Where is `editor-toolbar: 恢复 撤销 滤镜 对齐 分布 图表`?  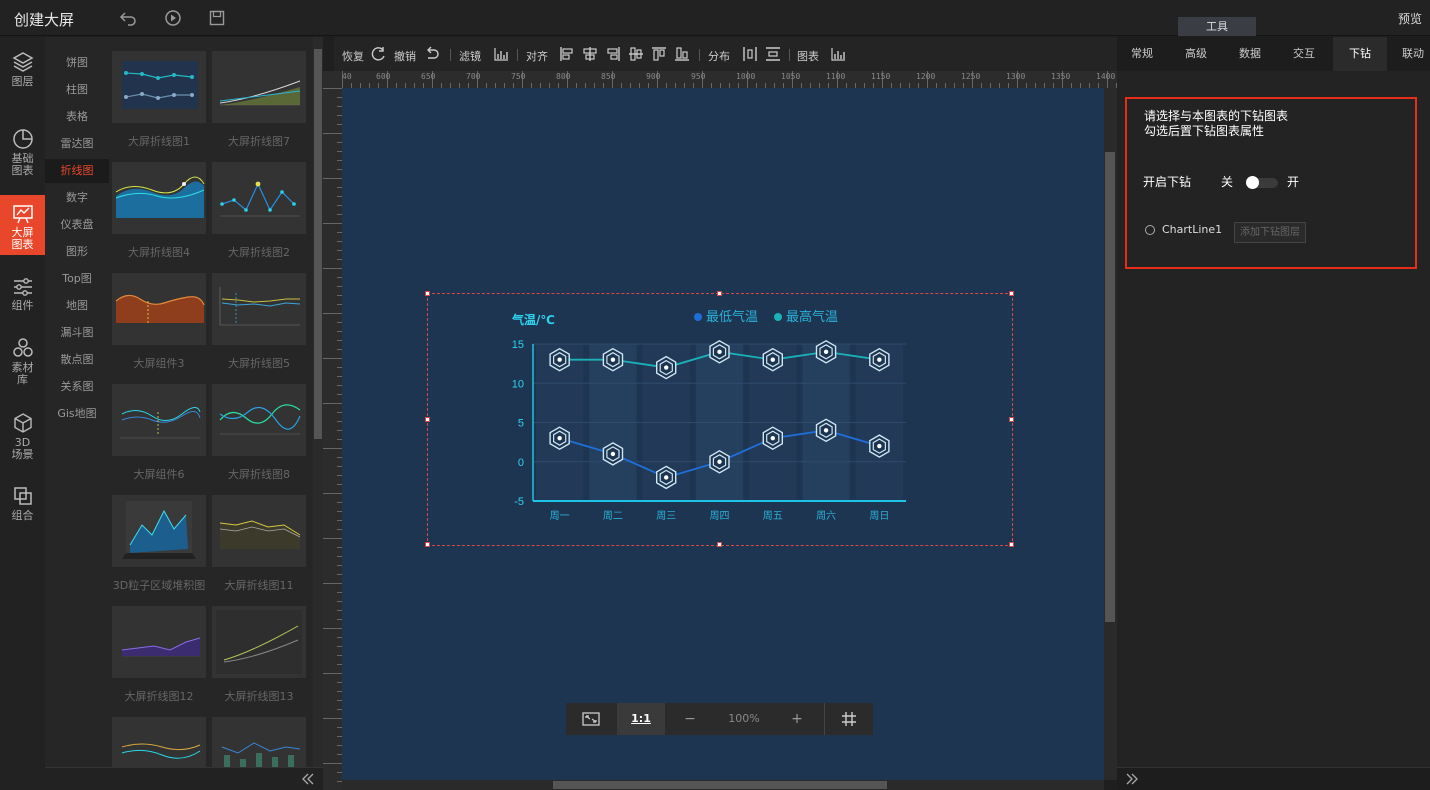
editor-toolbar: 恢复 撤销 滤镜 对齐 分布 图表 is located at coordinates (725, 54).